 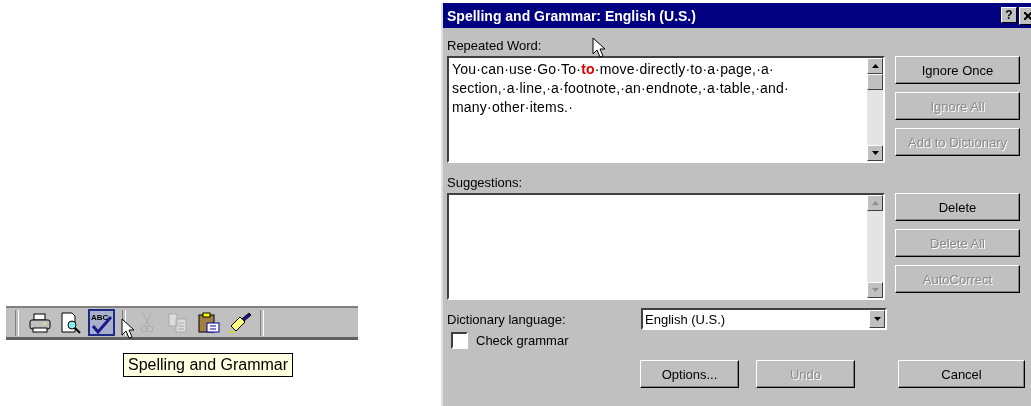 I want to click on dialog-button: Ignore Once, so click(x=957, y=70).